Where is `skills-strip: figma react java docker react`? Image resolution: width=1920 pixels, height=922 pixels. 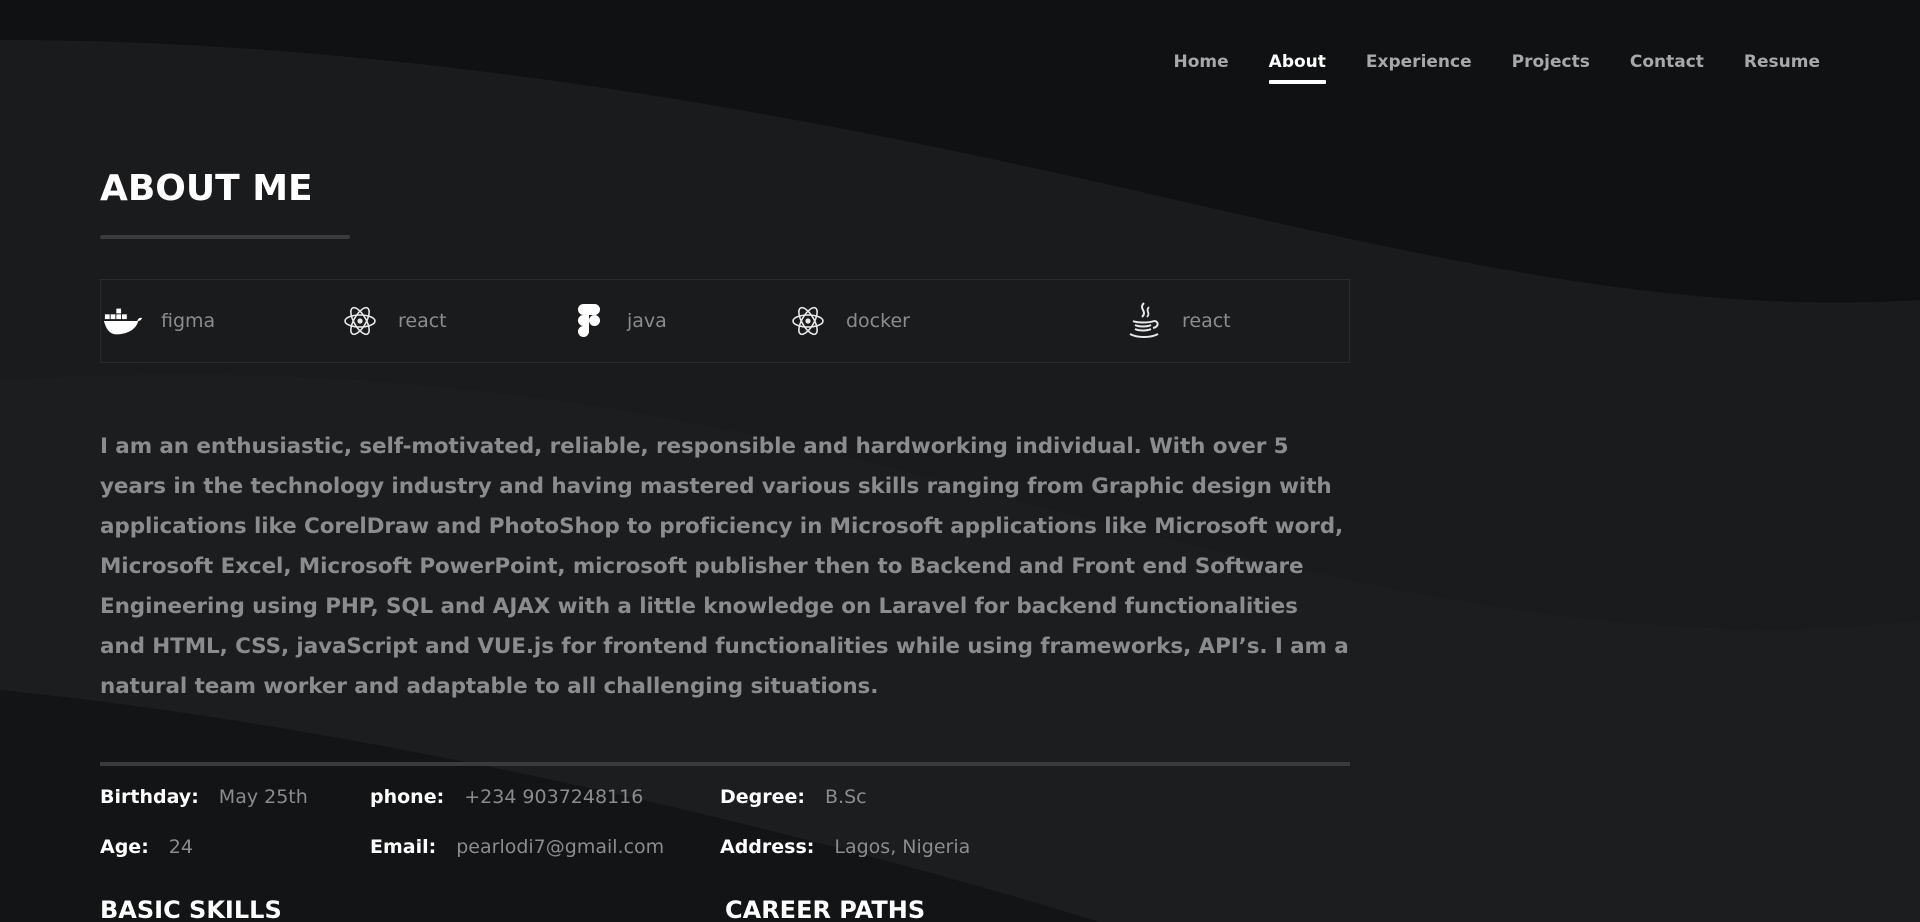
skills-strip: figma react java docker react is located at coordinates (725, 321).